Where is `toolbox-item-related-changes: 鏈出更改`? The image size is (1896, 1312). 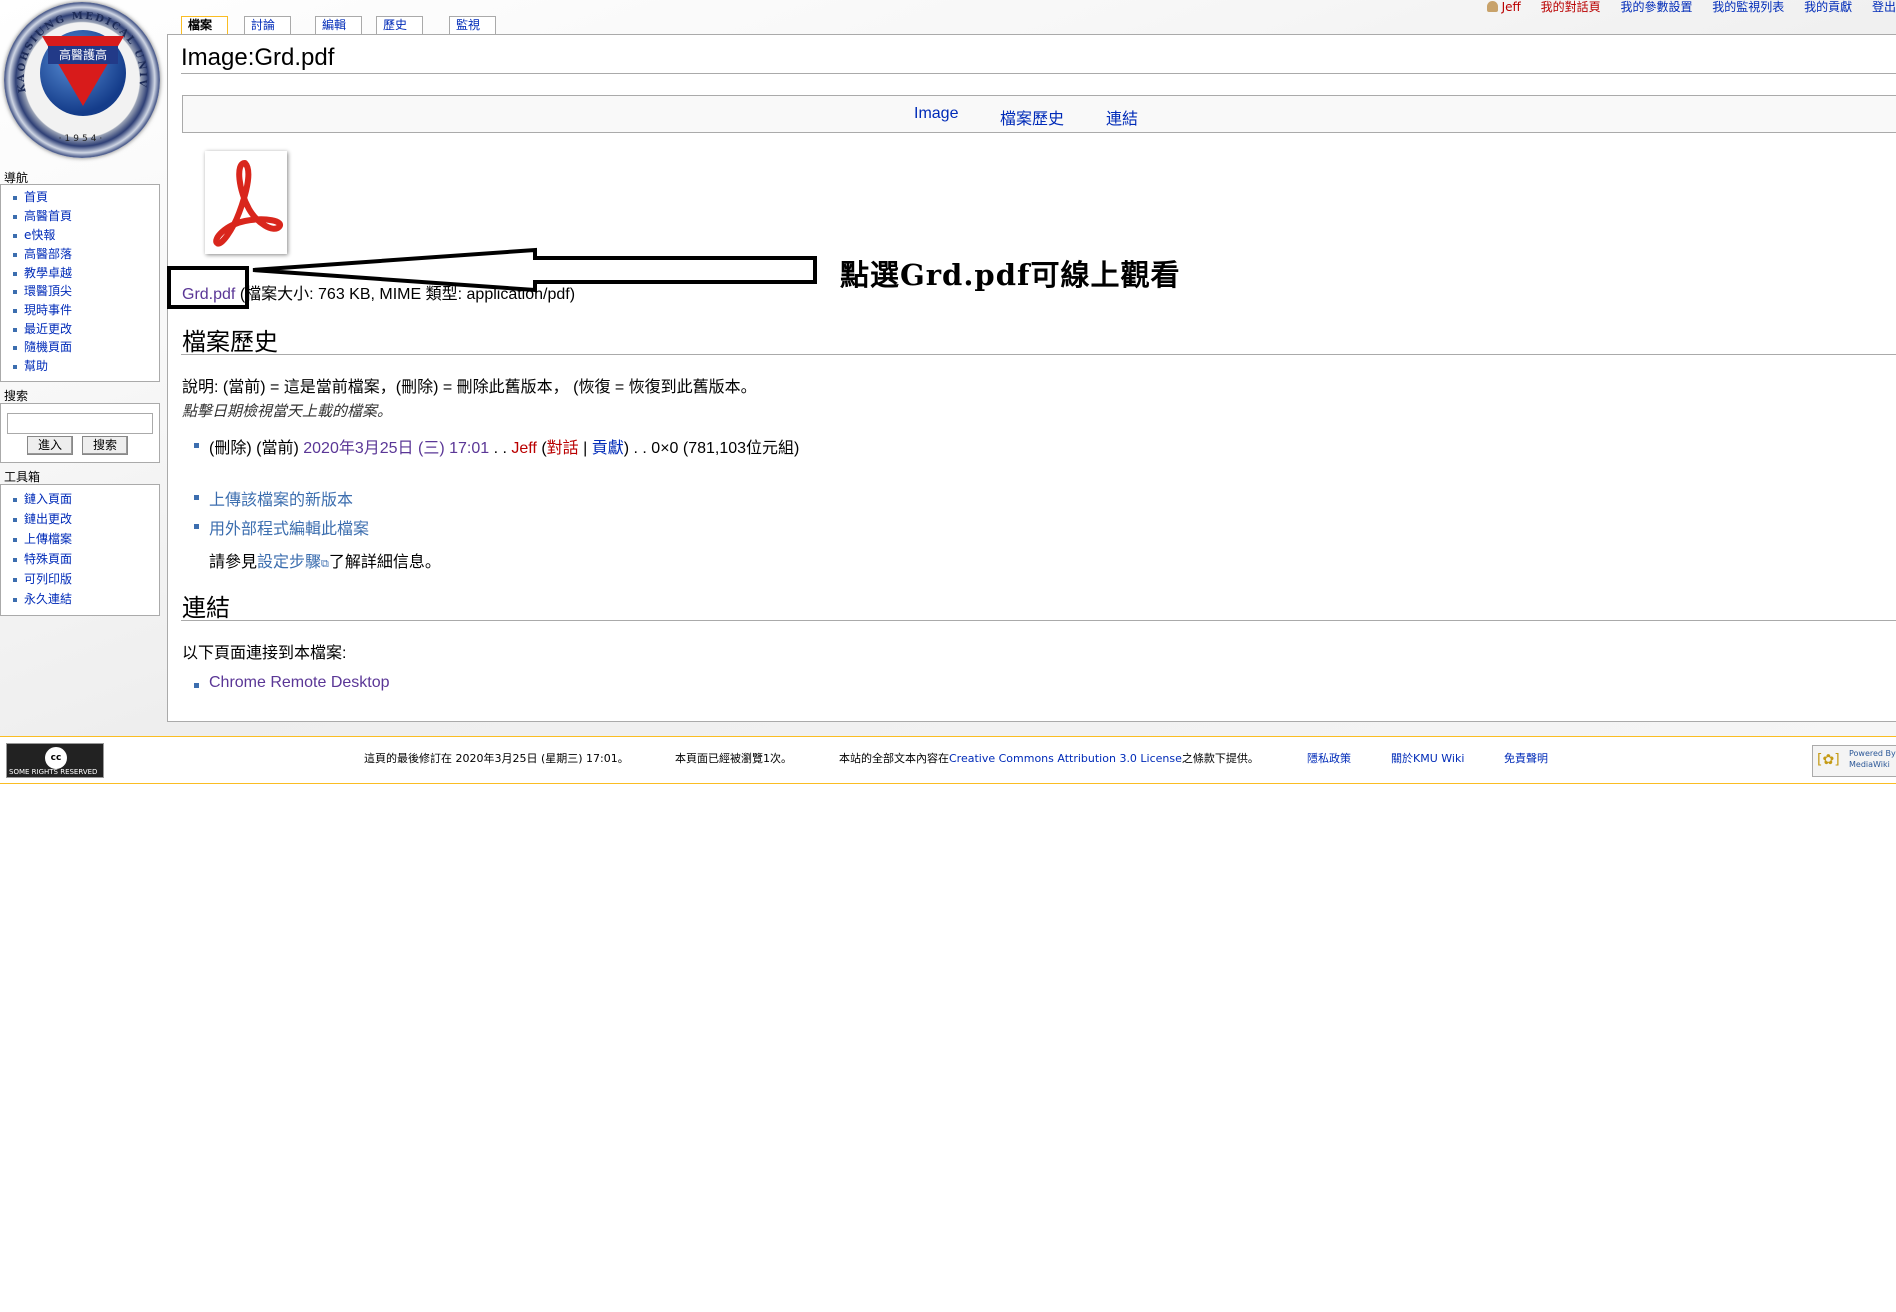
toolbox-item-related-changes: 鏈出更改 is located at coordinates (48, 519).